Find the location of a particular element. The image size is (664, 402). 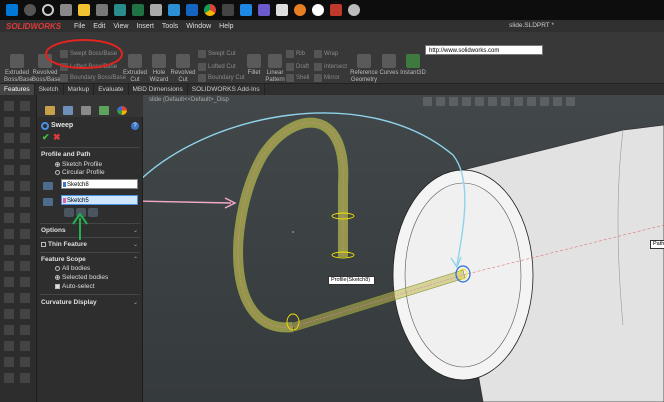

path-selection-field: Sketch5 is located at coordinates (99, 200).